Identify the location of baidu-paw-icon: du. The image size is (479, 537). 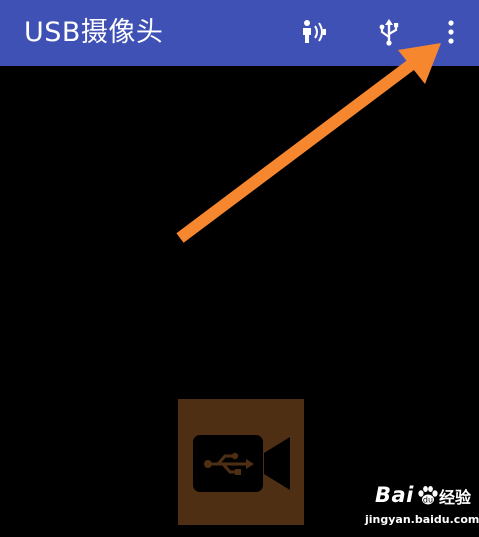
(428, 495).